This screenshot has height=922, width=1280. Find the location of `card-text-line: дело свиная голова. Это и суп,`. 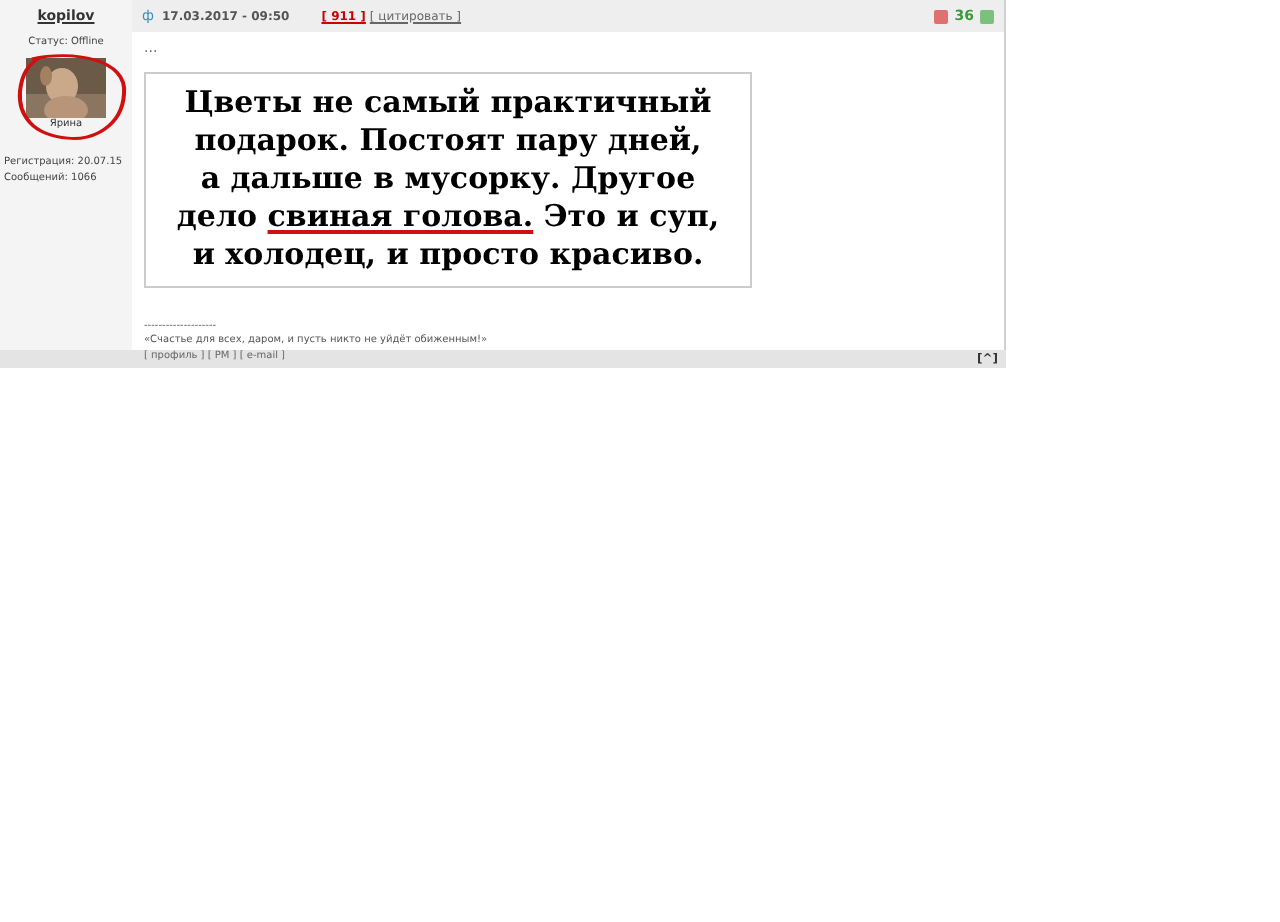

card-text-line: дело свиная голова. Это и суп, is located at coordinates (448, 217).